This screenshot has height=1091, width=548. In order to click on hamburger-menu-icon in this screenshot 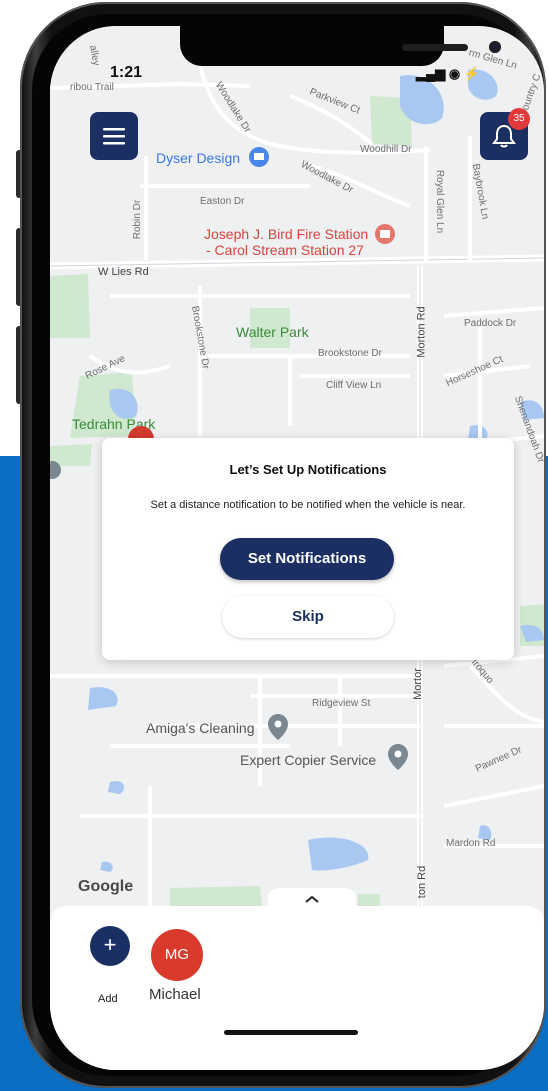, I will do `click(114, 136)`.